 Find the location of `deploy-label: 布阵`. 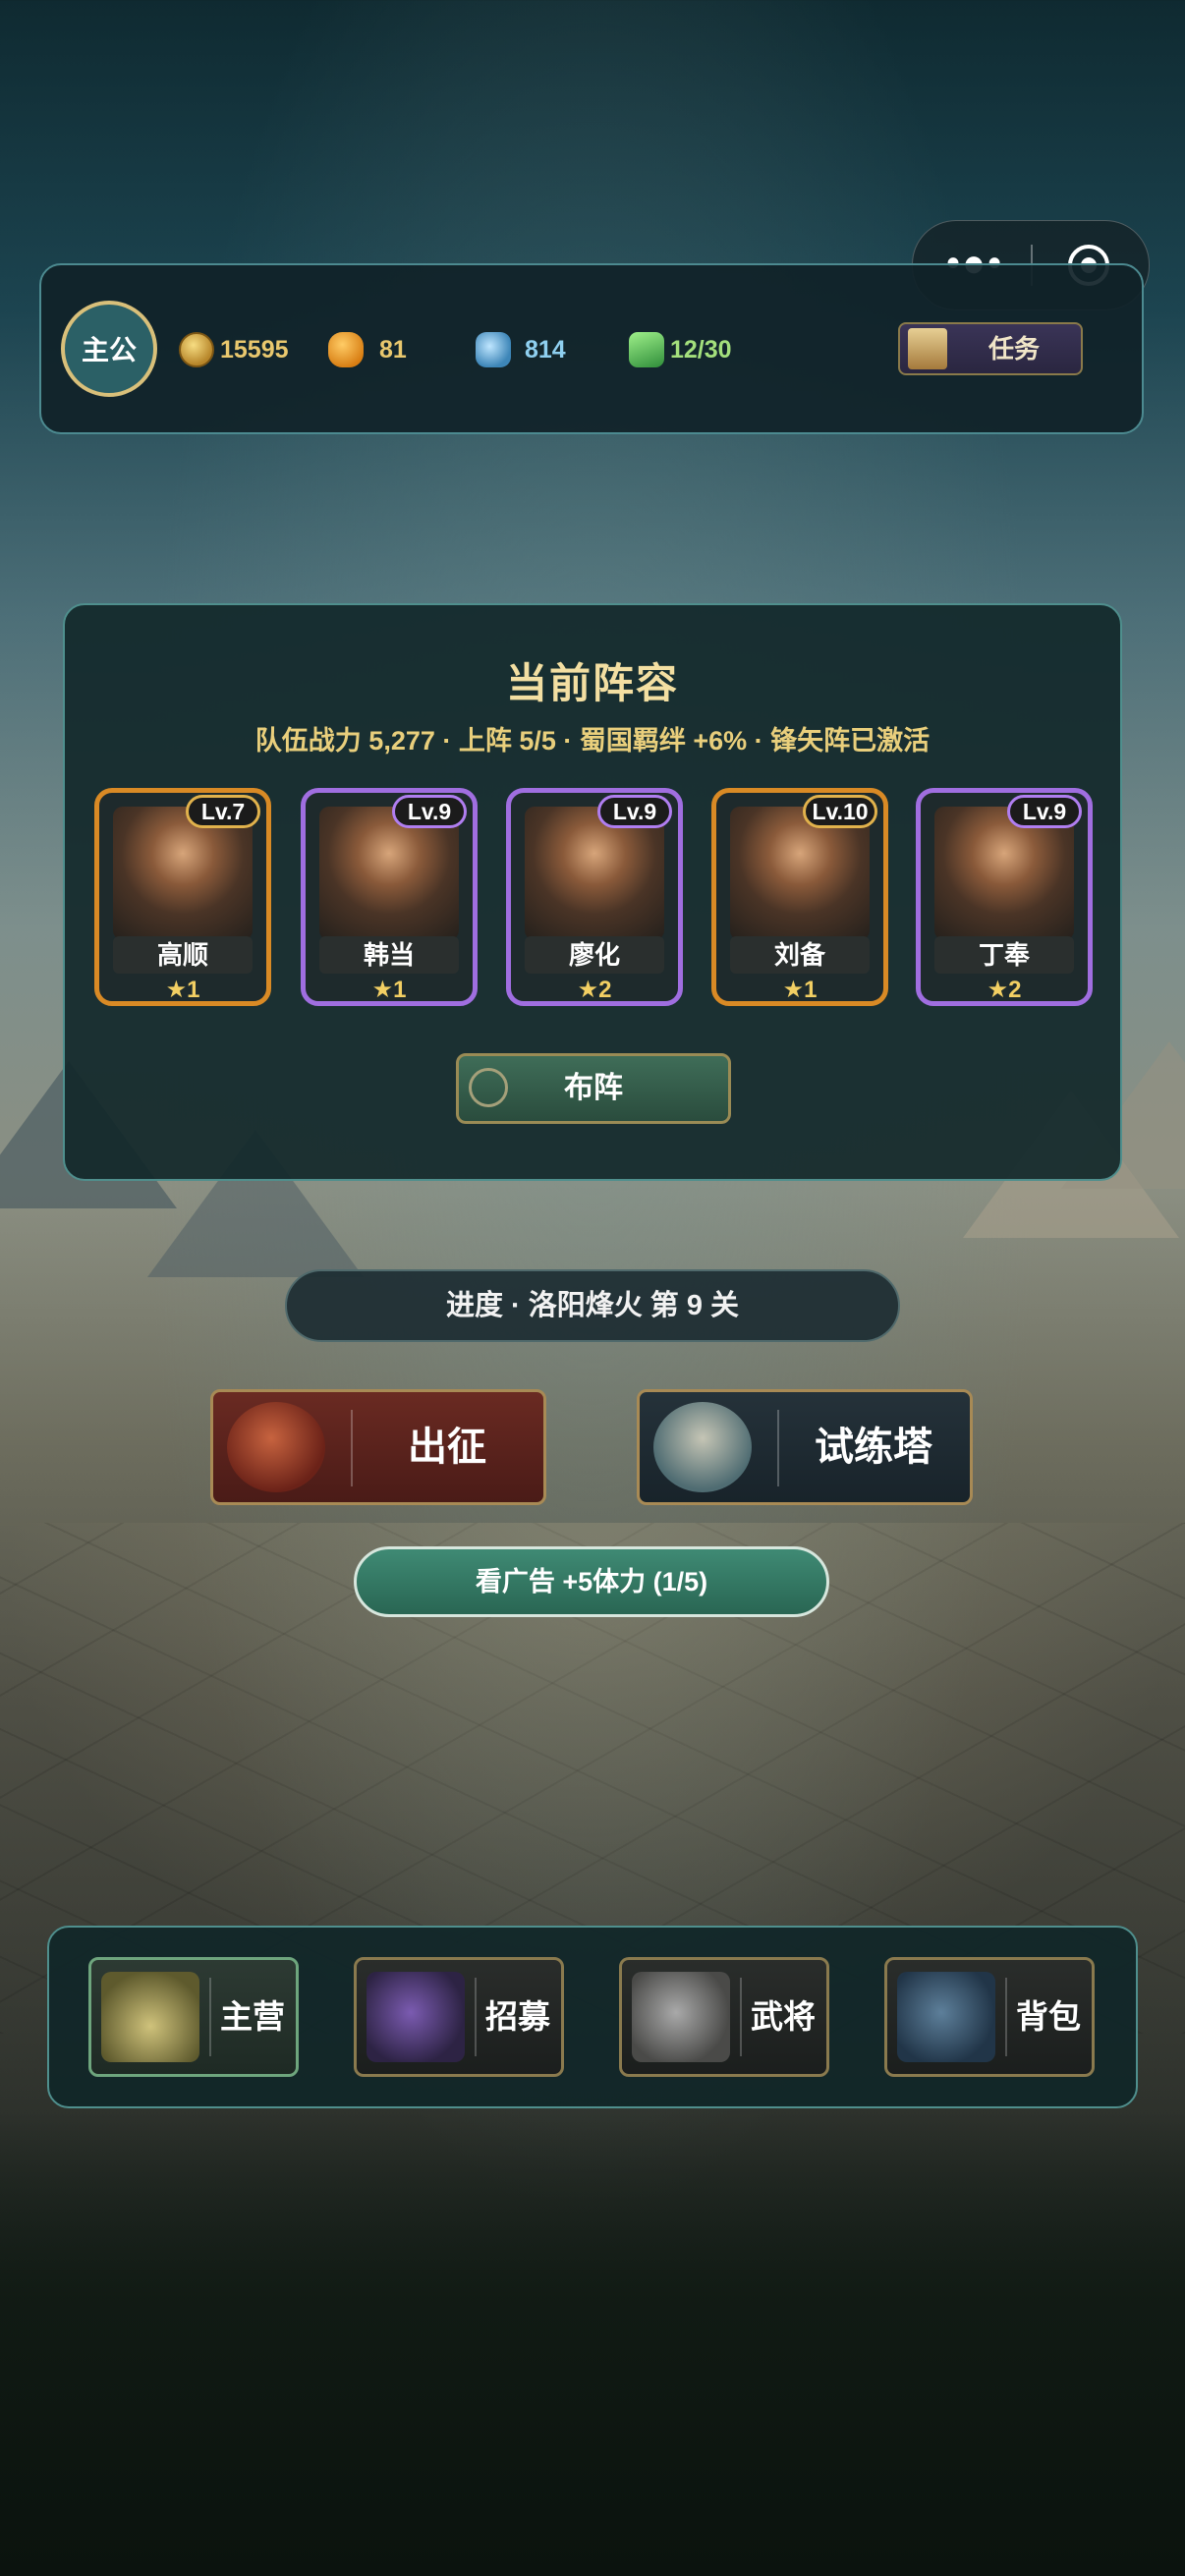

deploy-label: 布阵 is located at coordinates (594, 1088).